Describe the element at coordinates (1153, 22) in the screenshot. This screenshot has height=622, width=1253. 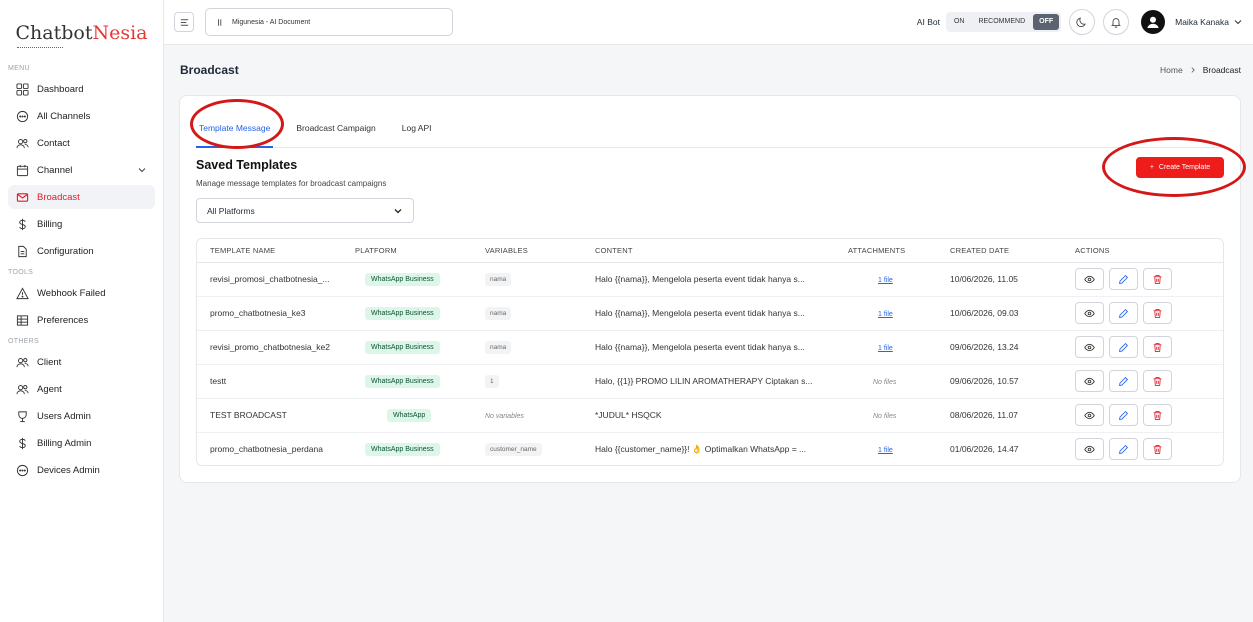
I see `avatar` at that location.